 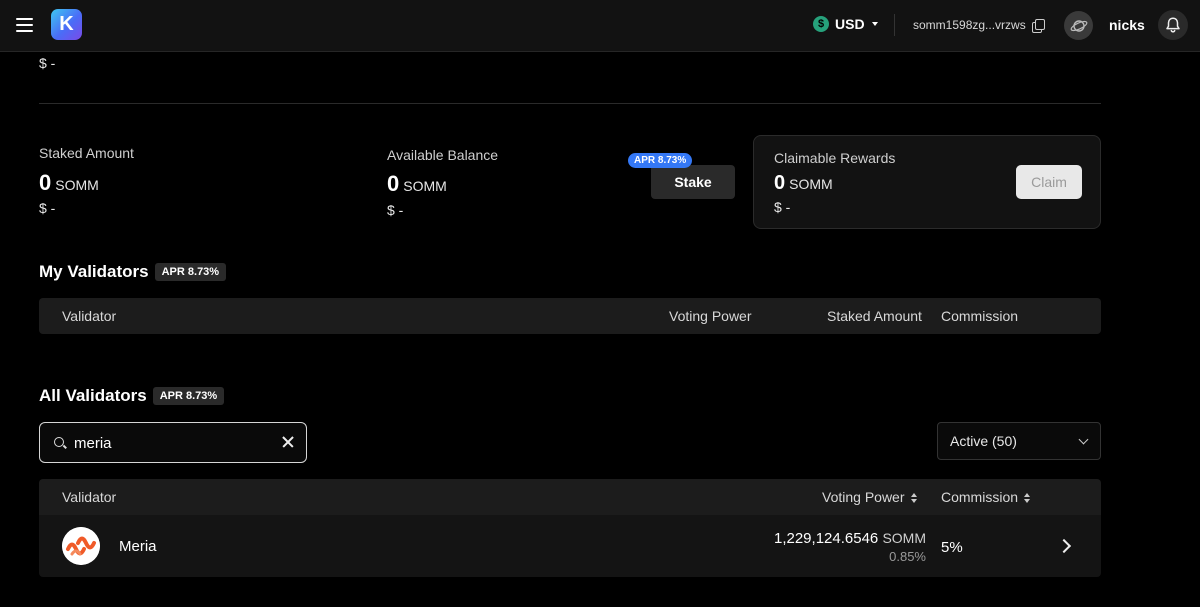 What do you see at coordinates (660, 160) in the screenshot?
I see `apr-badge: APR 8.73%` at bounding box center [660, 160].